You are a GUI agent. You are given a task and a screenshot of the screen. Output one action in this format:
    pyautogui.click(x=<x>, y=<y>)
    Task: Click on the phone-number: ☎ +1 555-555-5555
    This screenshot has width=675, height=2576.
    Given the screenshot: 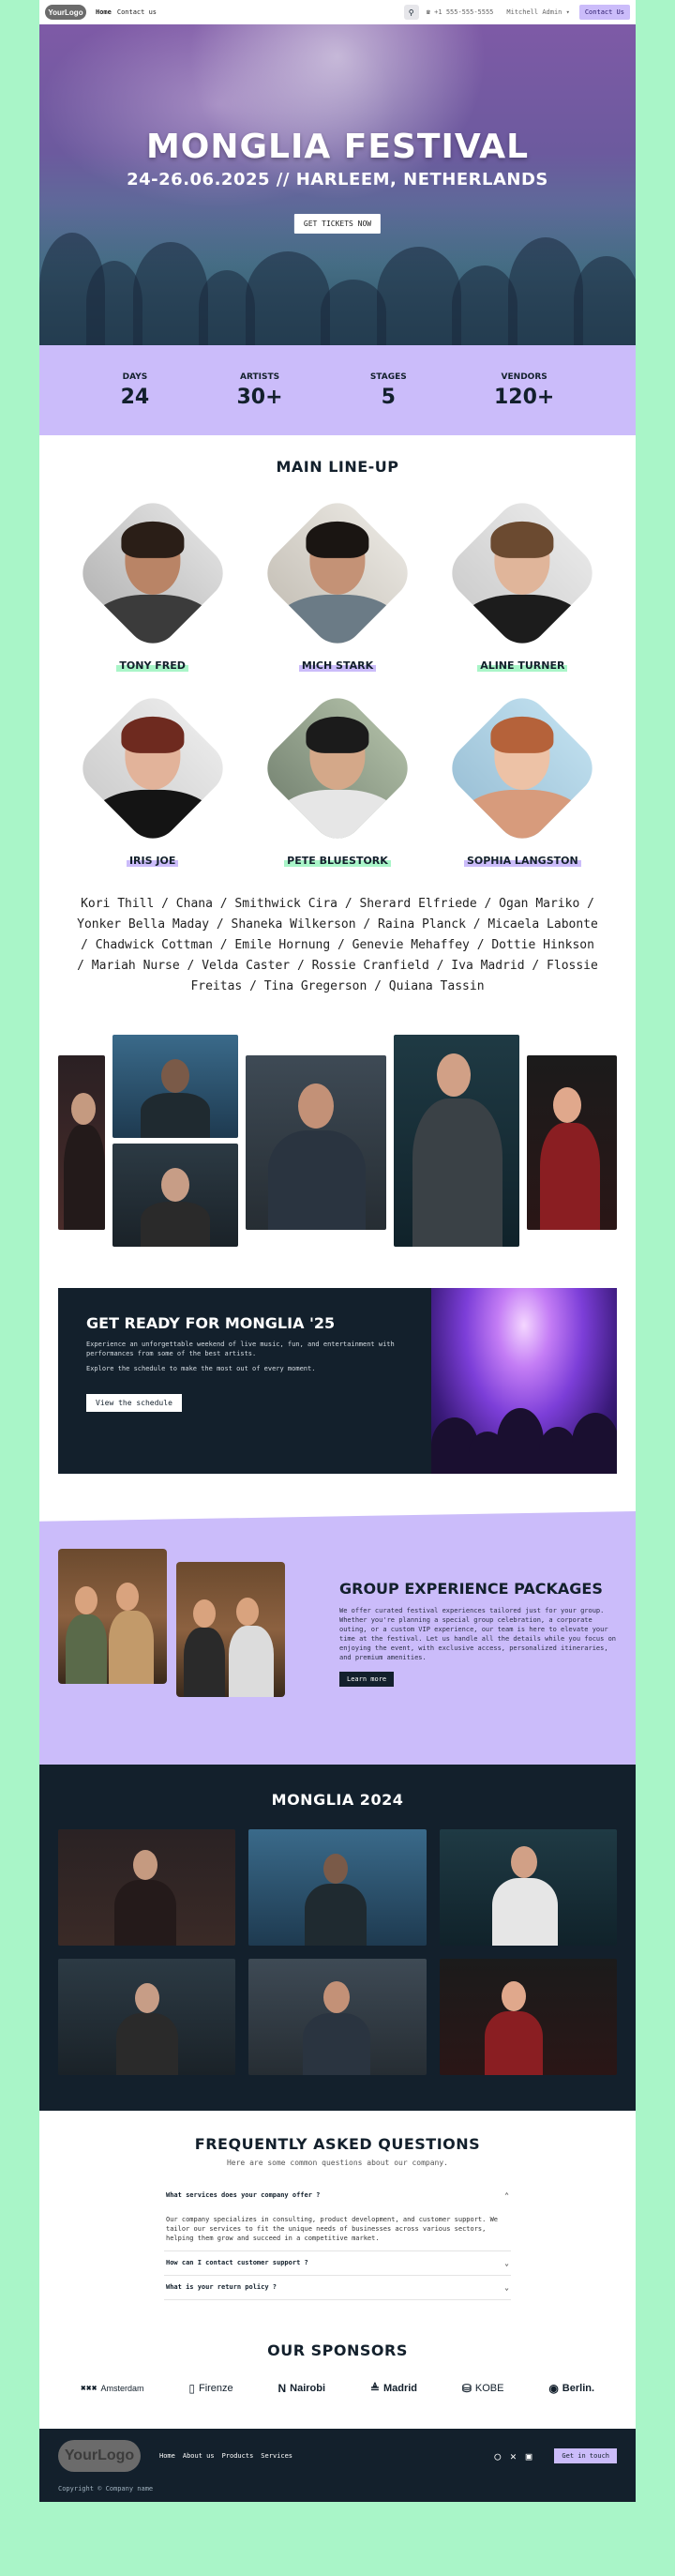 What is the action you would take?
    pyautogui.click(x=460, y=12)
    